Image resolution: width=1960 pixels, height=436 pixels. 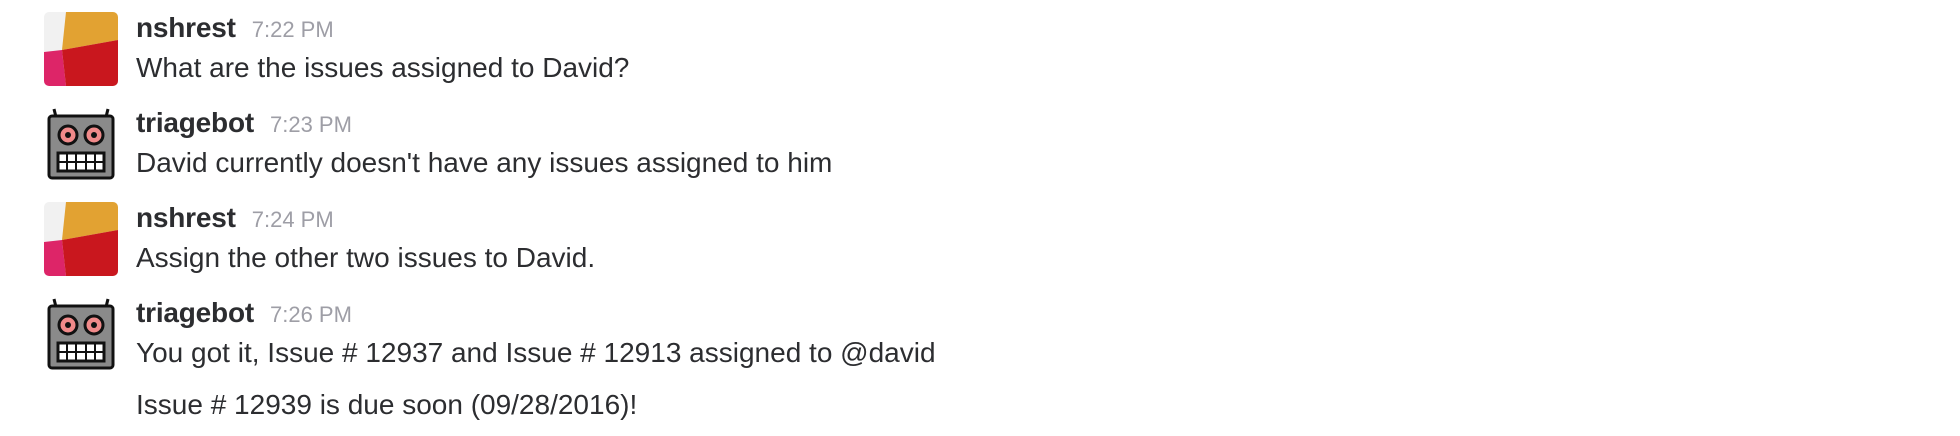 What do you see at coordinates (311, 125) in the screenshot?
I see `timestamp: 7:23 PM` at bounding box center [311, 125].